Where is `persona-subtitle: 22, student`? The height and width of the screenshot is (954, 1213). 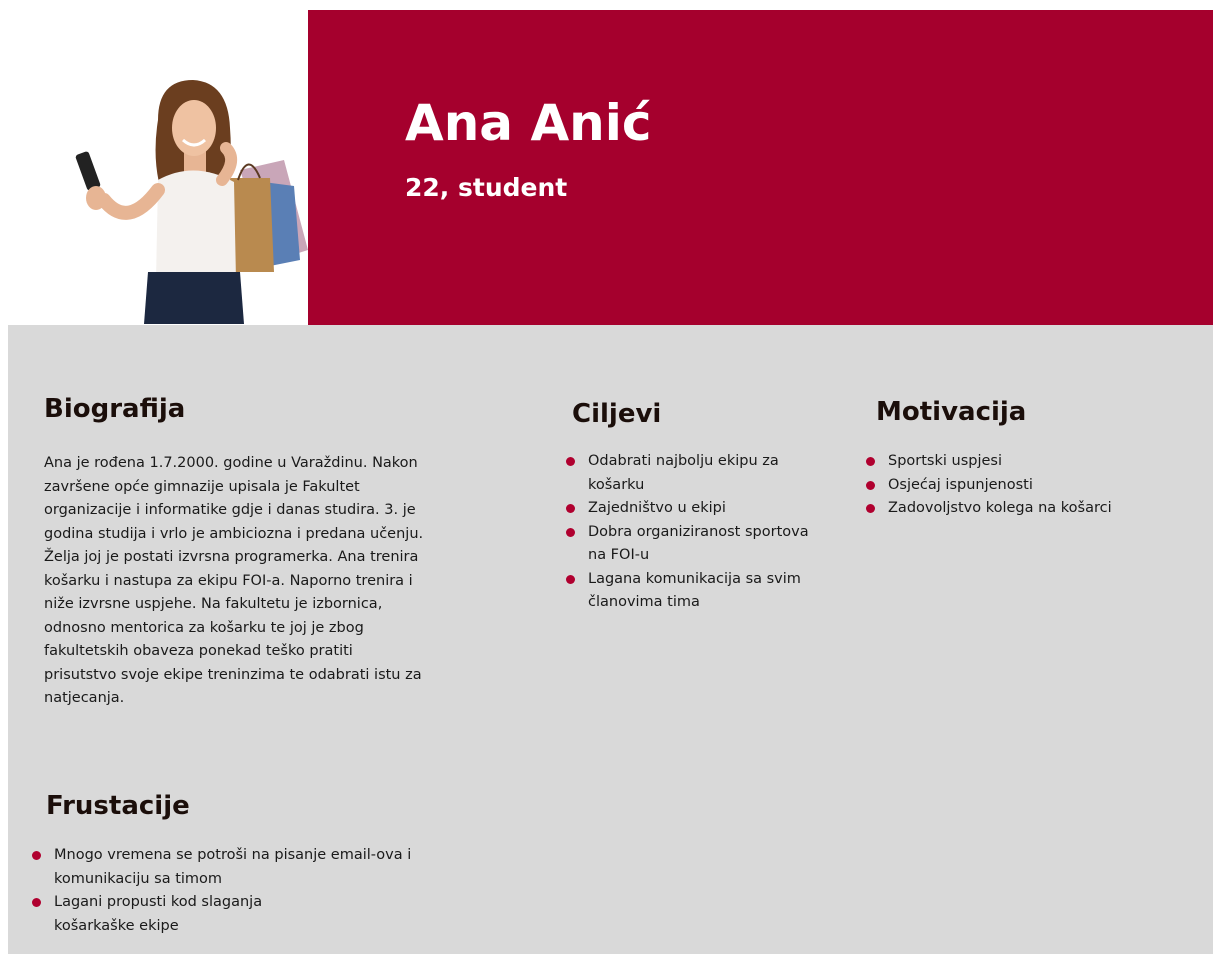 persona-subtitle: 22, student is located at coordinates (486, 187).